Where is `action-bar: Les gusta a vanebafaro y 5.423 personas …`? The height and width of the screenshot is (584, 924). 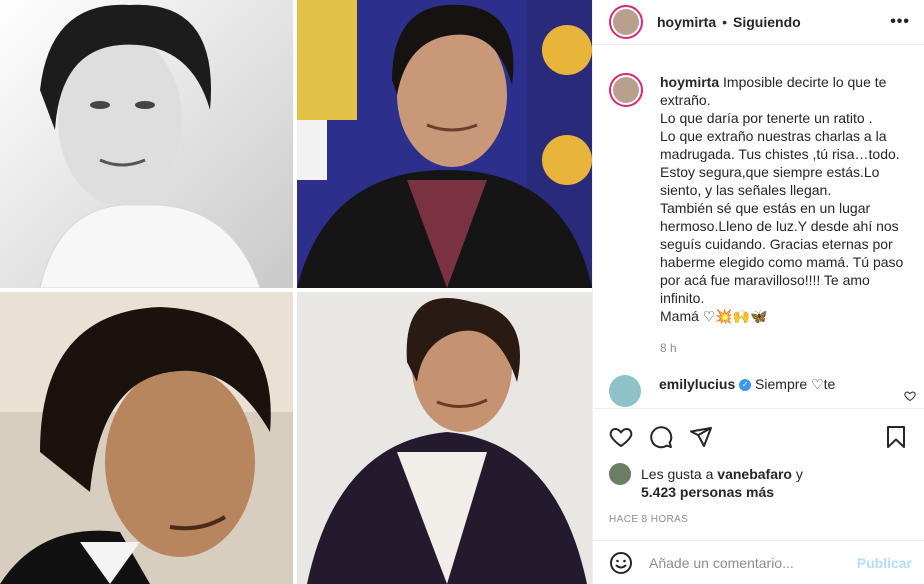 action-bar: Les gusta a vanebafaro y 5.423 personas … is located at coordinates (758, 466).